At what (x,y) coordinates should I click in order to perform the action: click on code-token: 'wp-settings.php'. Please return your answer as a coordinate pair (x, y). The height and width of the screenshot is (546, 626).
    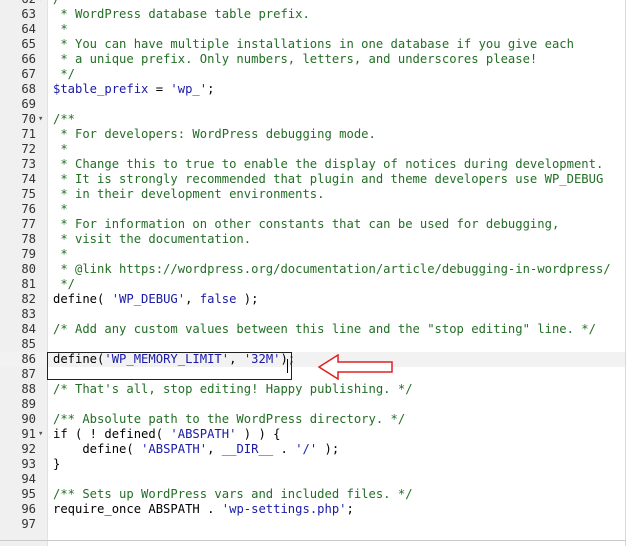
    Looking at the image, I should click on (284, 509).